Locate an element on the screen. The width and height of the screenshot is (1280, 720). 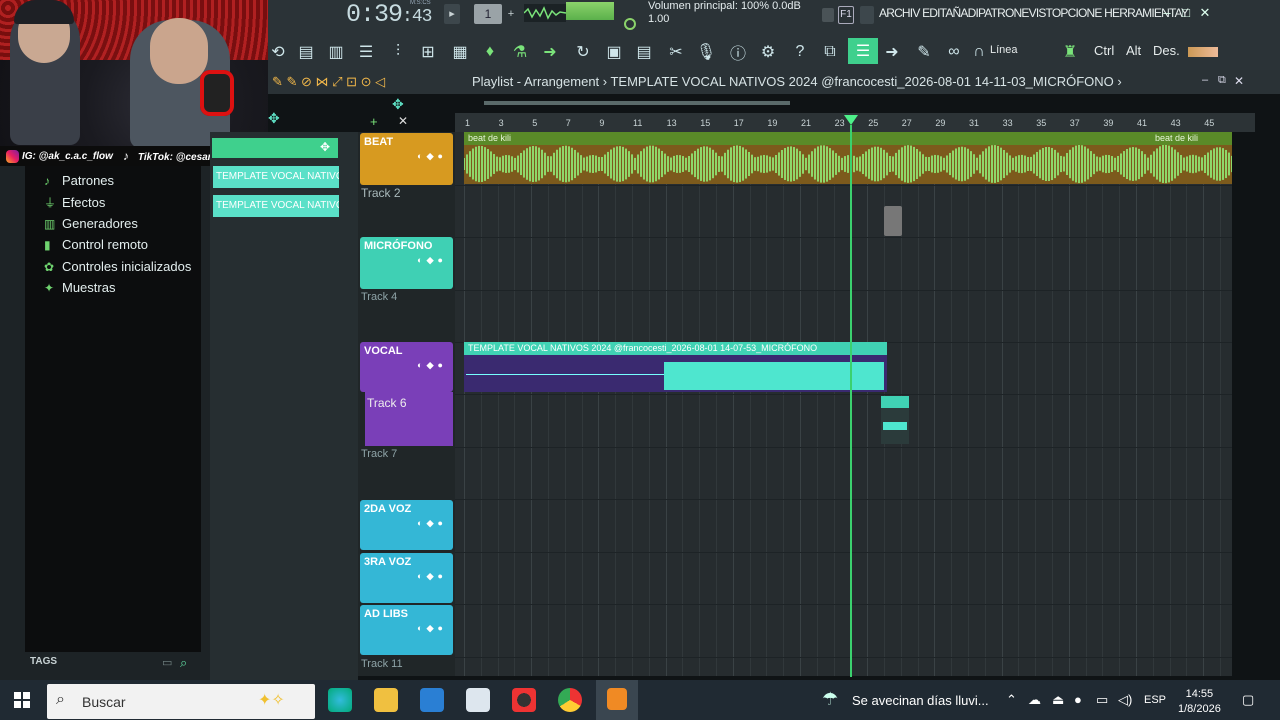
track-3ra-voz: 3RA VOZ ◐◆● is located at coordinates (406, 578).